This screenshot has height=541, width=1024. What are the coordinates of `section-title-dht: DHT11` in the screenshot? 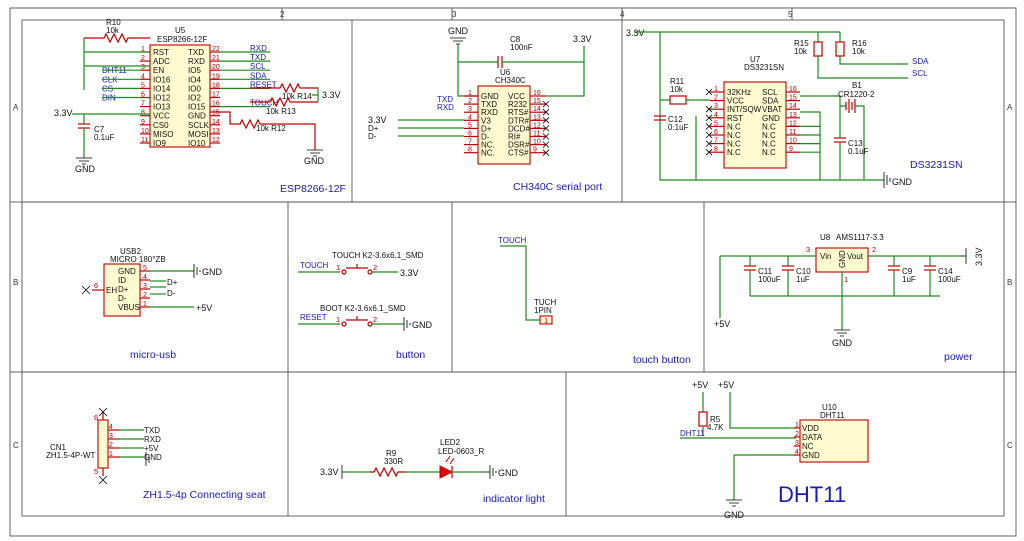 It's located at (812, 494).